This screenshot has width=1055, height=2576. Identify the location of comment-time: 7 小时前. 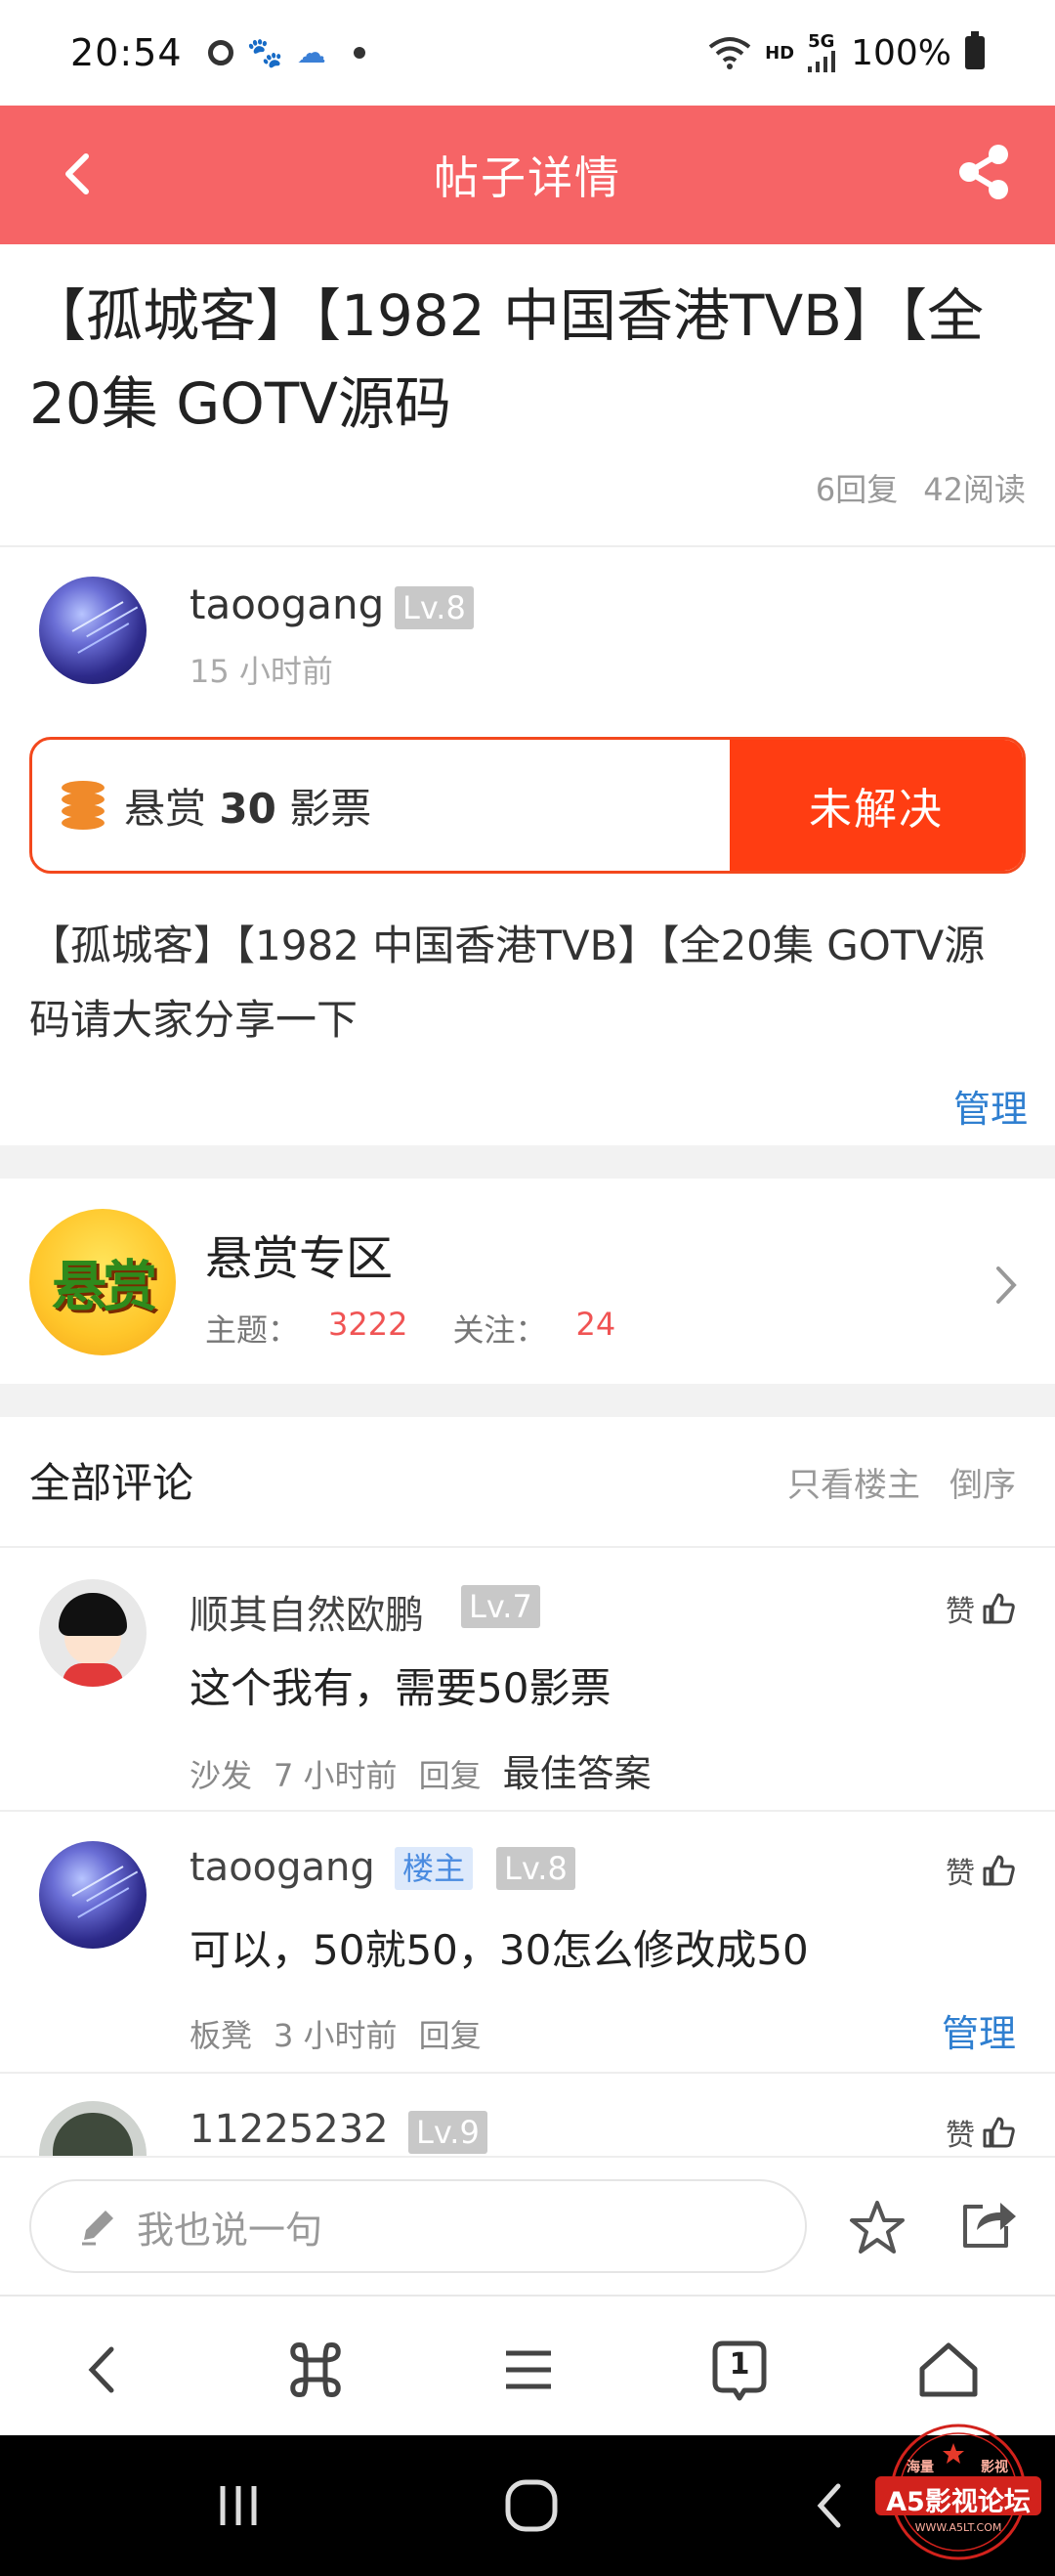
(336, 1776).